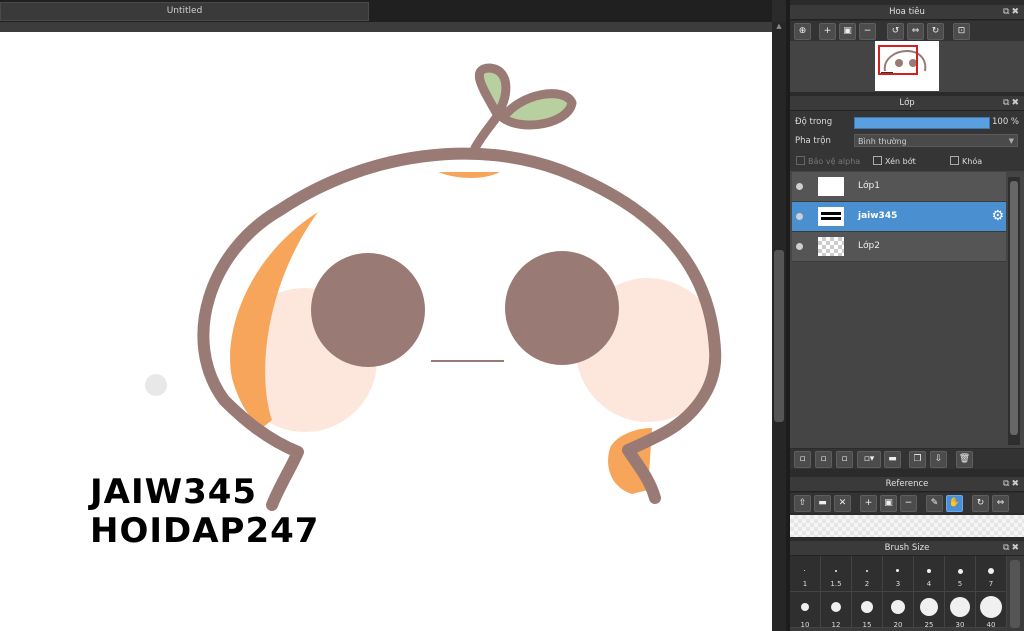 The height and width of the screenshot is (631, 1024). Describe the element at coordinates (814, 122) in the screenshot. I see `opacity-label: Độ trong` at that location.